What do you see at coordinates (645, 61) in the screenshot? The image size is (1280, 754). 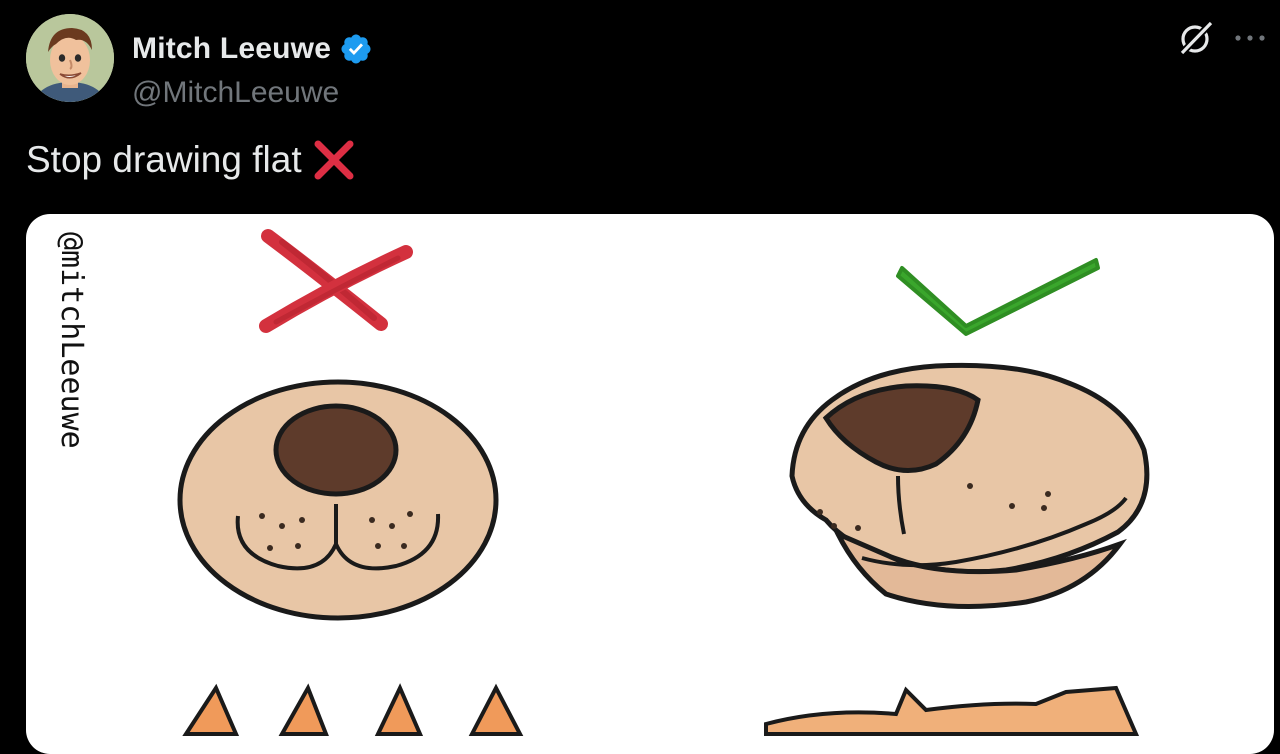 I see `tweet-header: Mitch Leeuwe @MitchLeeuwe` at bounding box center [645, 61].